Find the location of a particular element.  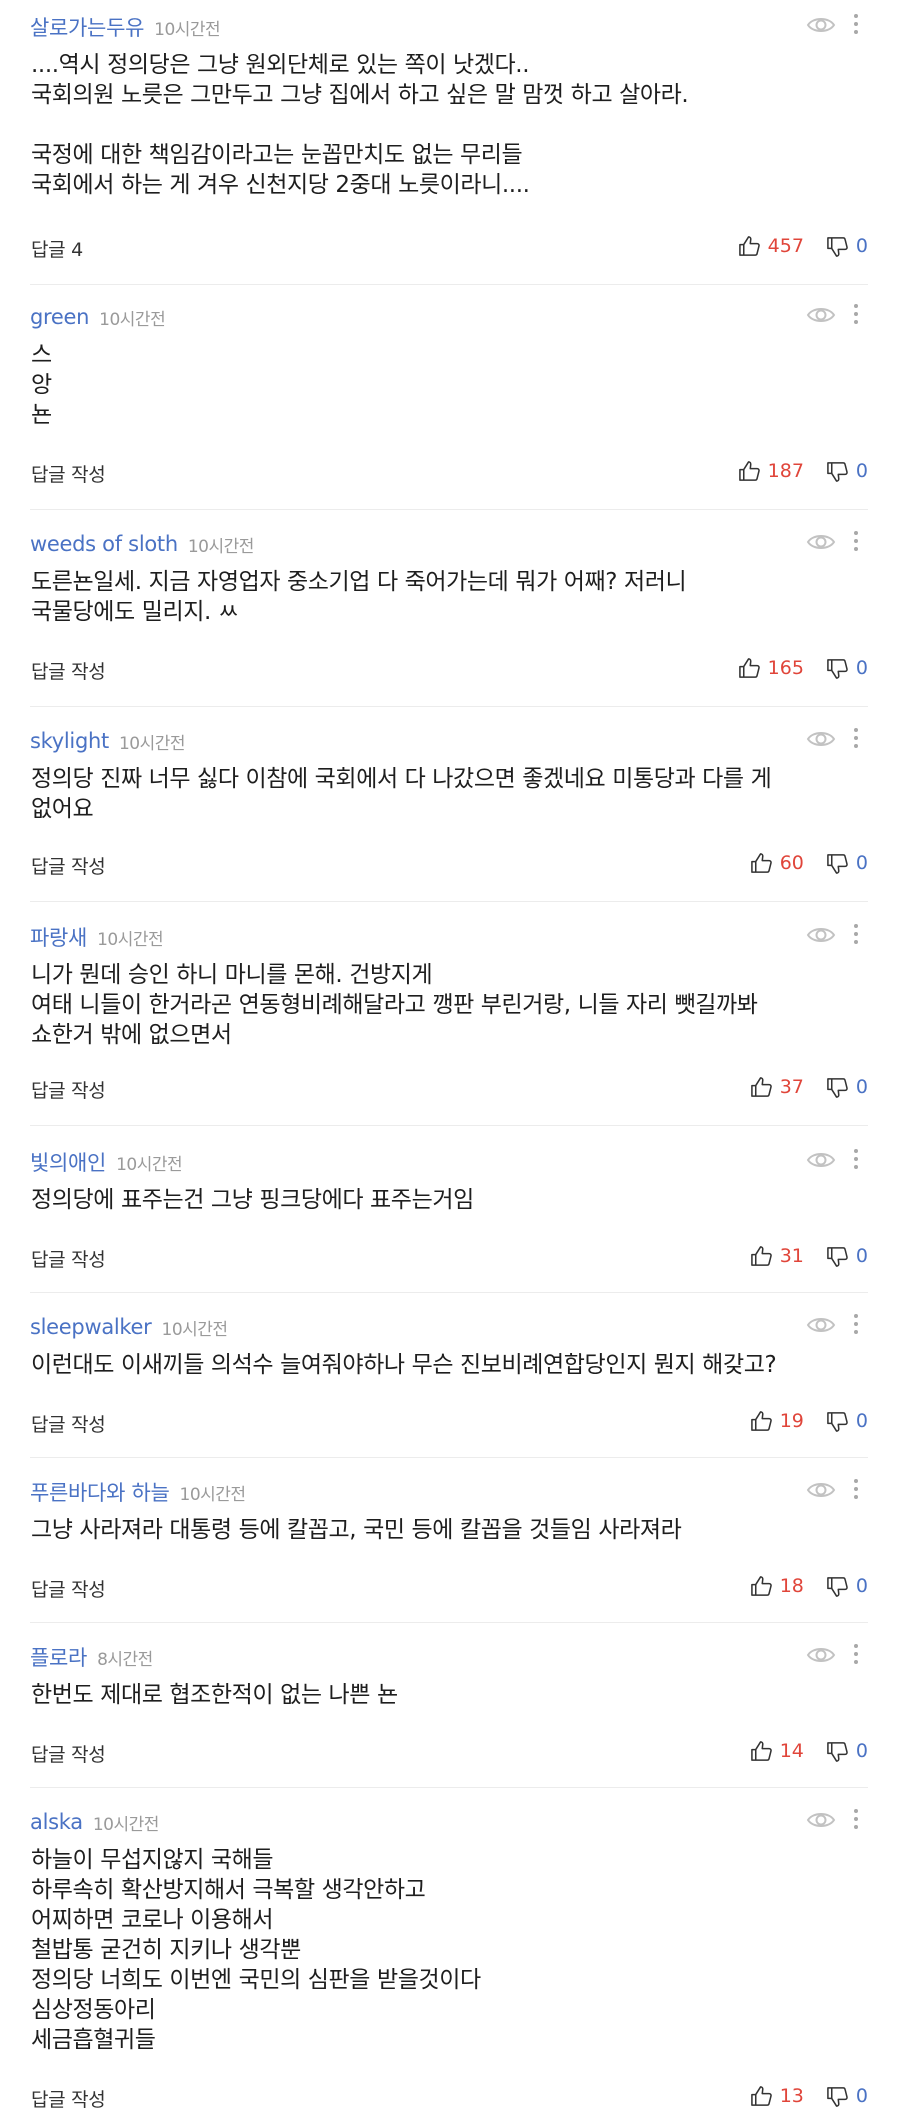

comment-nickname: 살로가는두유 is located at coordinates (87, 27).